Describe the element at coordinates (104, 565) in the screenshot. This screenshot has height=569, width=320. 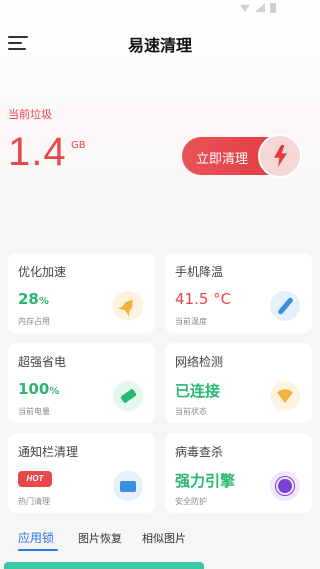
I see `bottom-banner` at that location.